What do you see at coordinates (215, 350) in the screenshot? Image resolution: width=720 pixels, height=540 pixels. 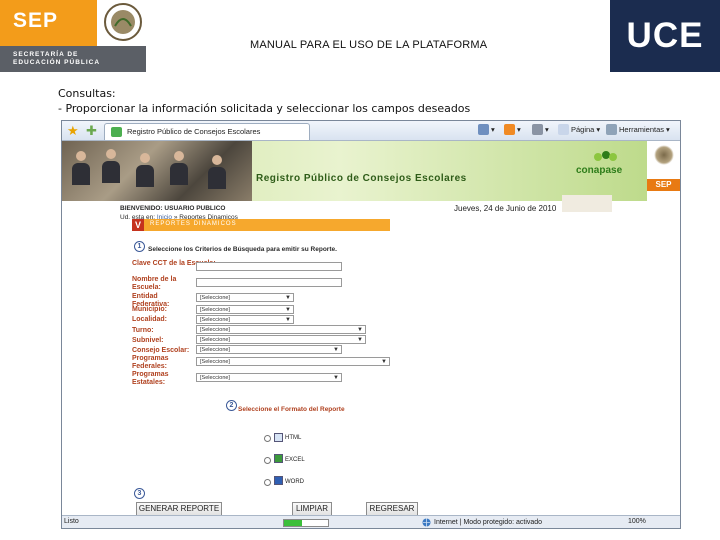 I see `consejo-select-value: [Seleccione]` at bounding box center [215, 350].